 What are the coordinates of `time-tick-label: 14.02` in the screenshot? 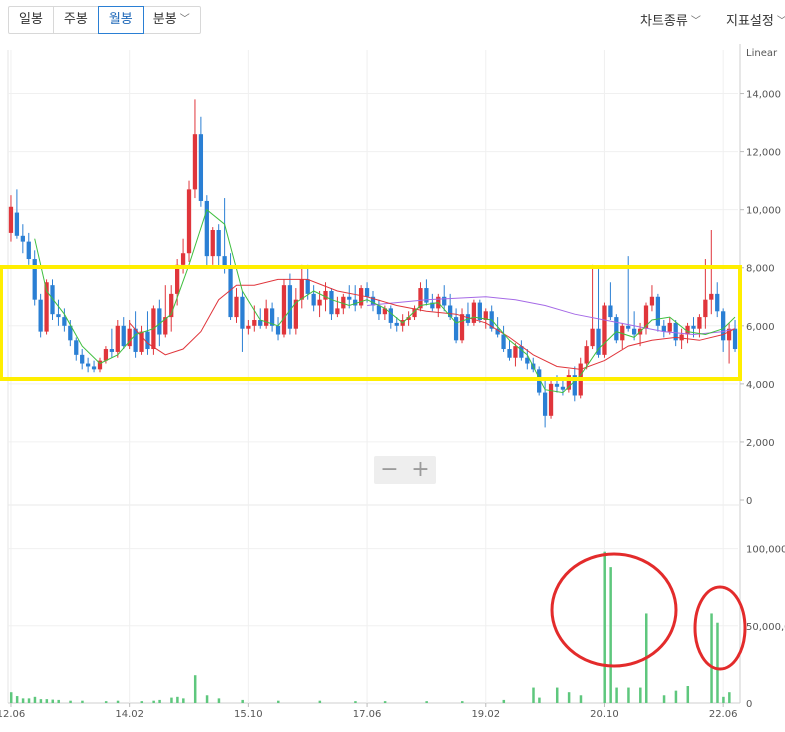 It's located at (129, 714).